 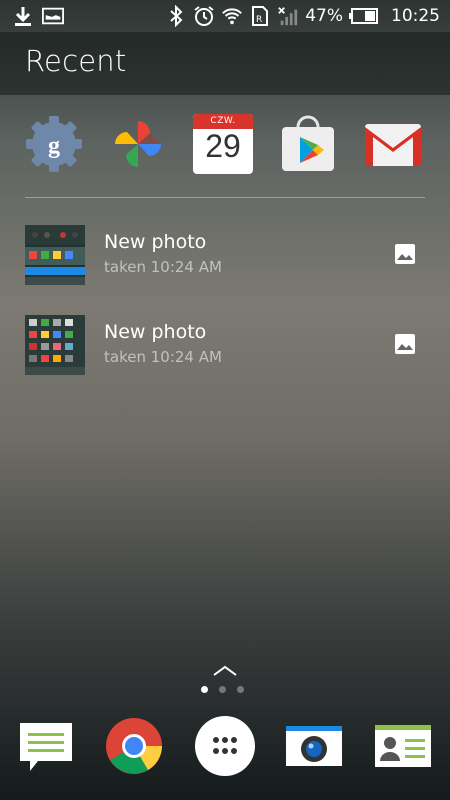 What do you see at coordinates (204, 16) in the screenshot?
I see `alarm-icon` at bounding box center [204, 16].